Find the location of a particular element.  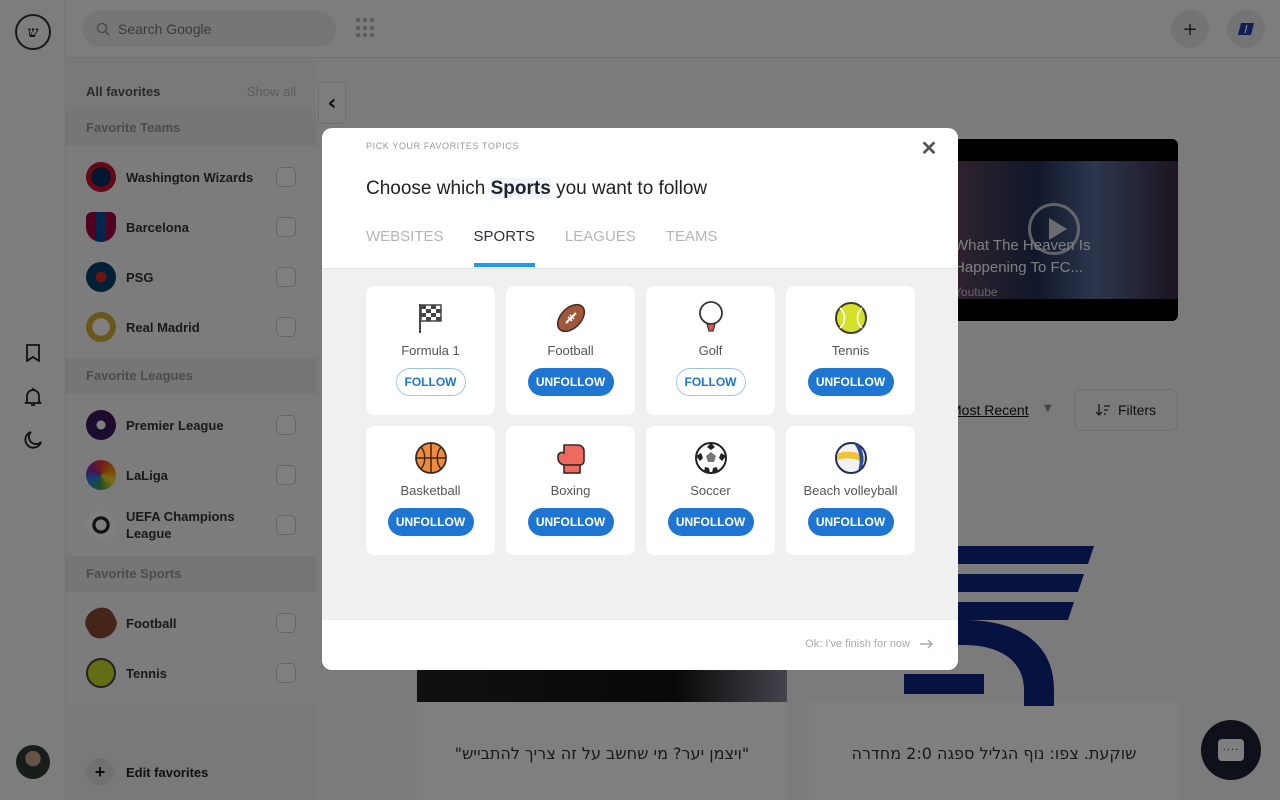

sport-card: Tennis UNFOLLOW is located at coordinates (850, 350).